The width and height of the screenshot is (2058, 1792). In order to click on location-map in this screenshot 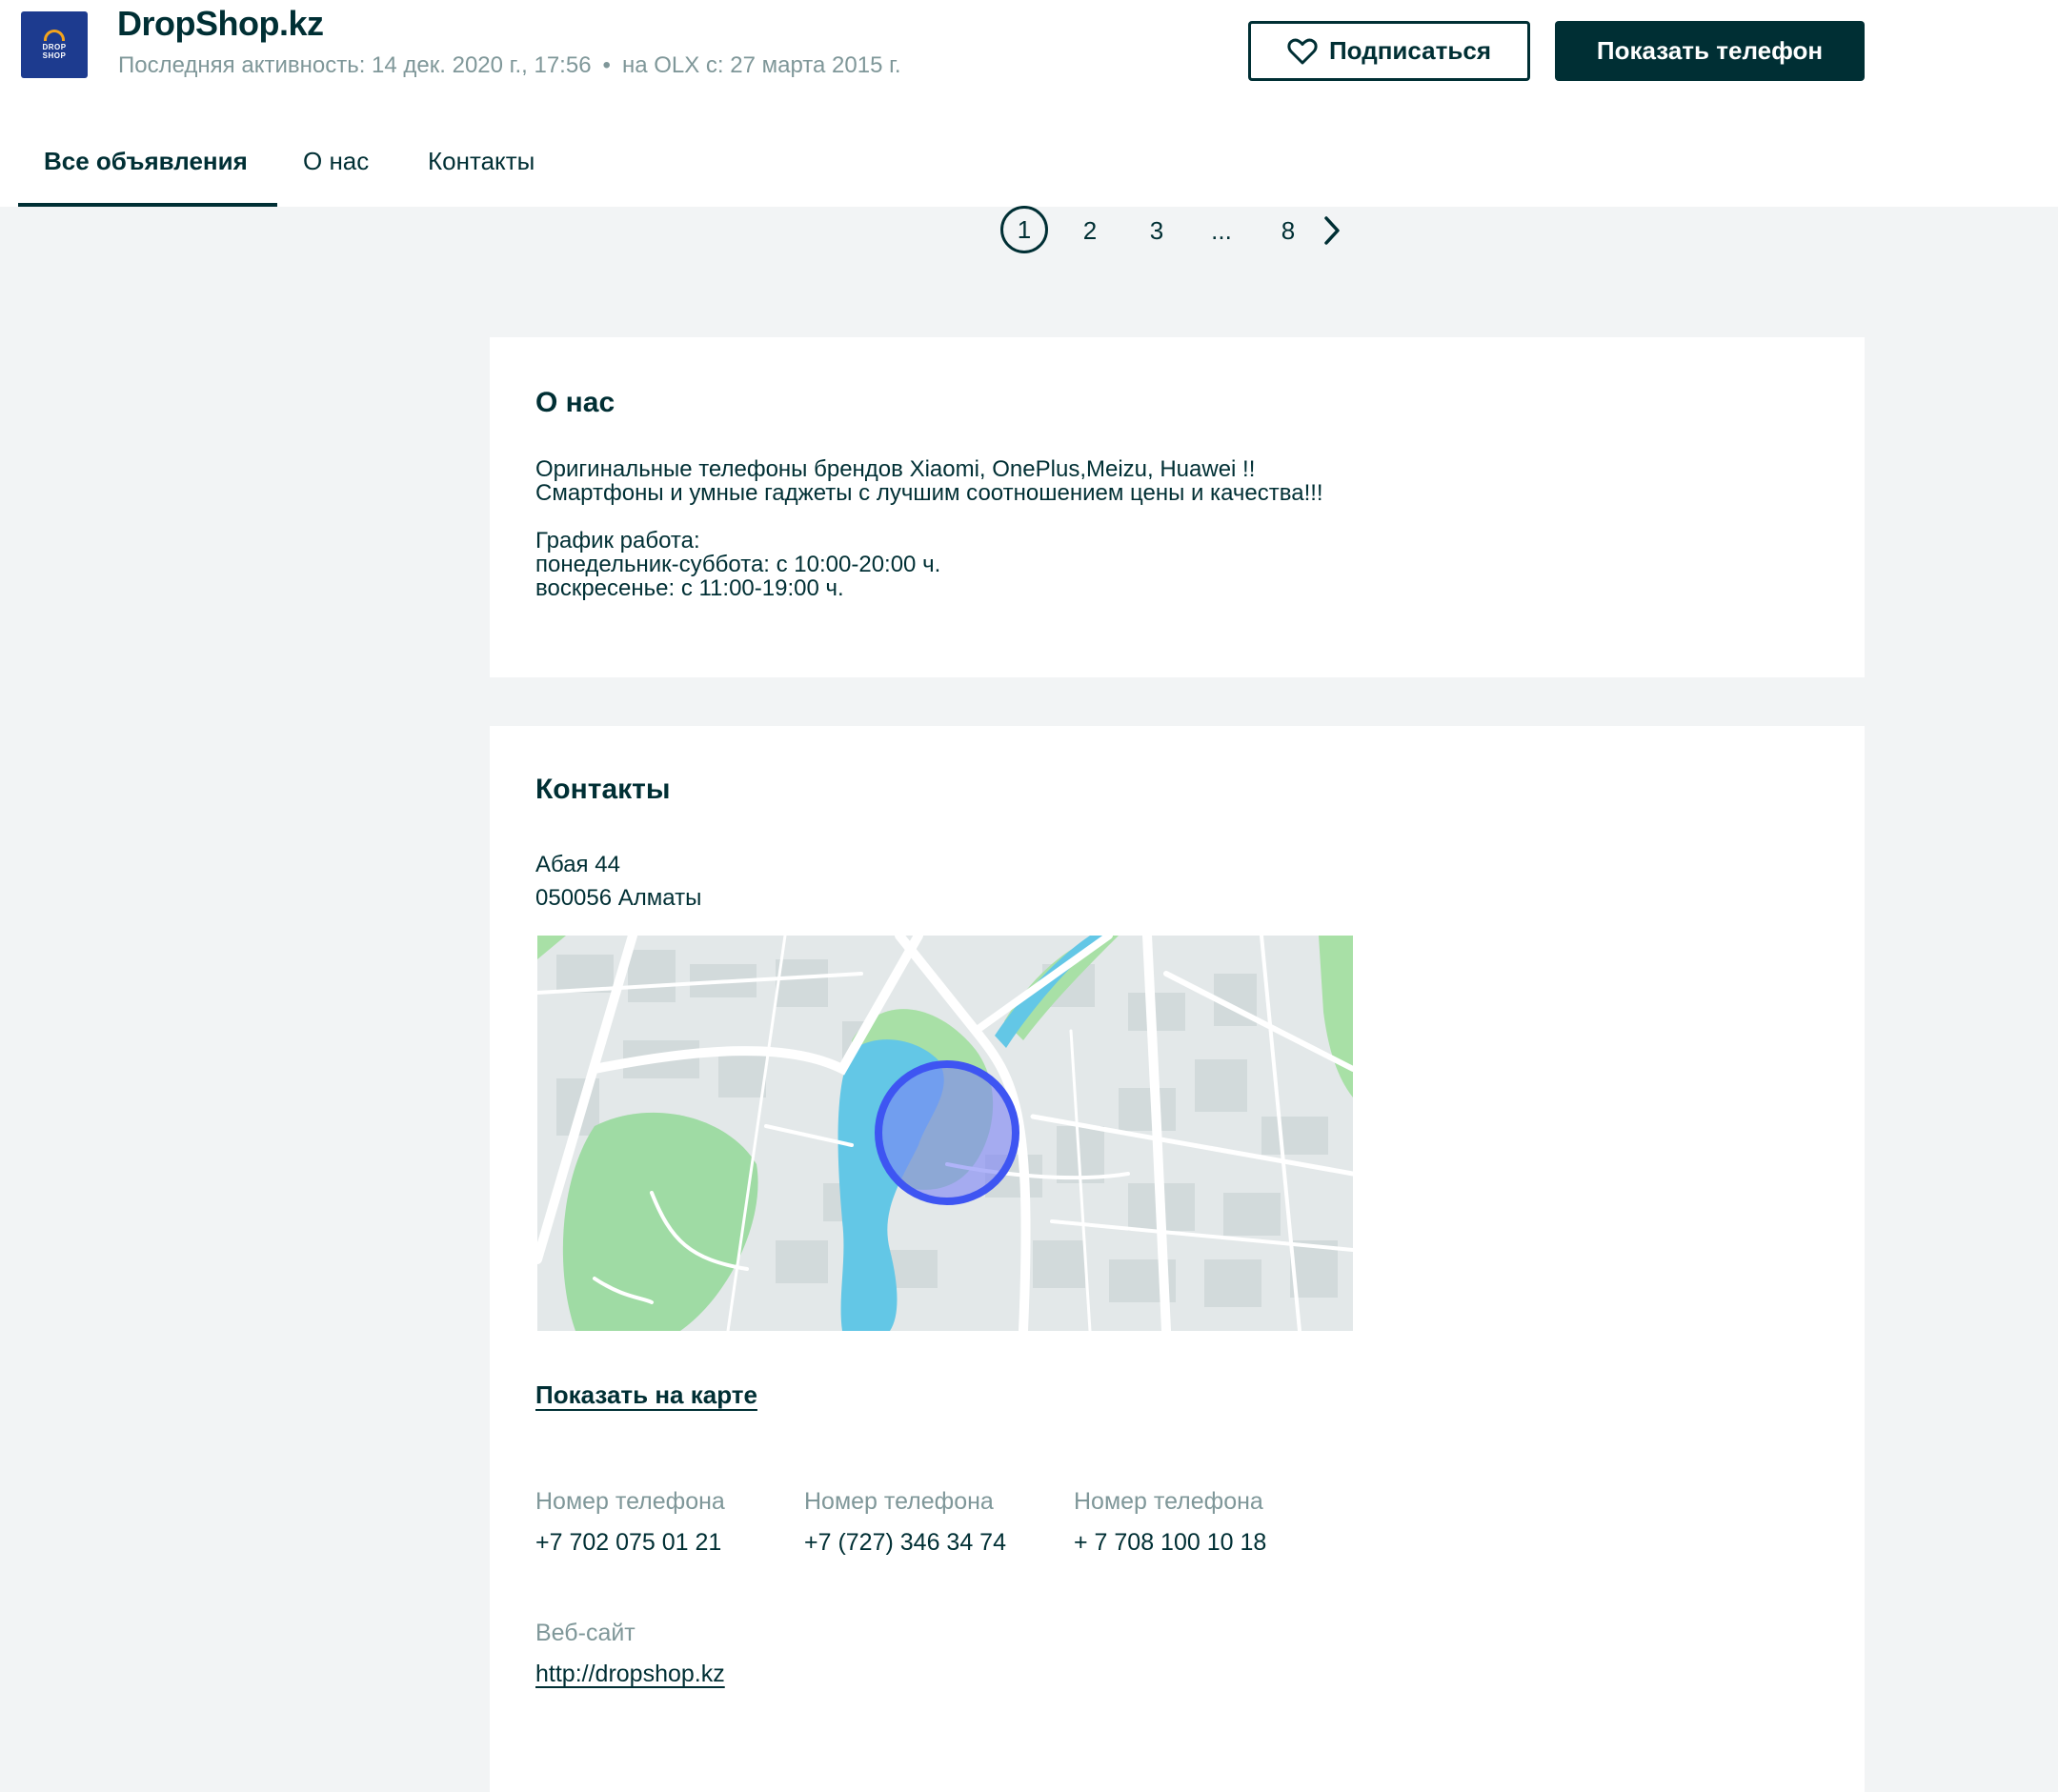, I will do `click(945, 1133)`.